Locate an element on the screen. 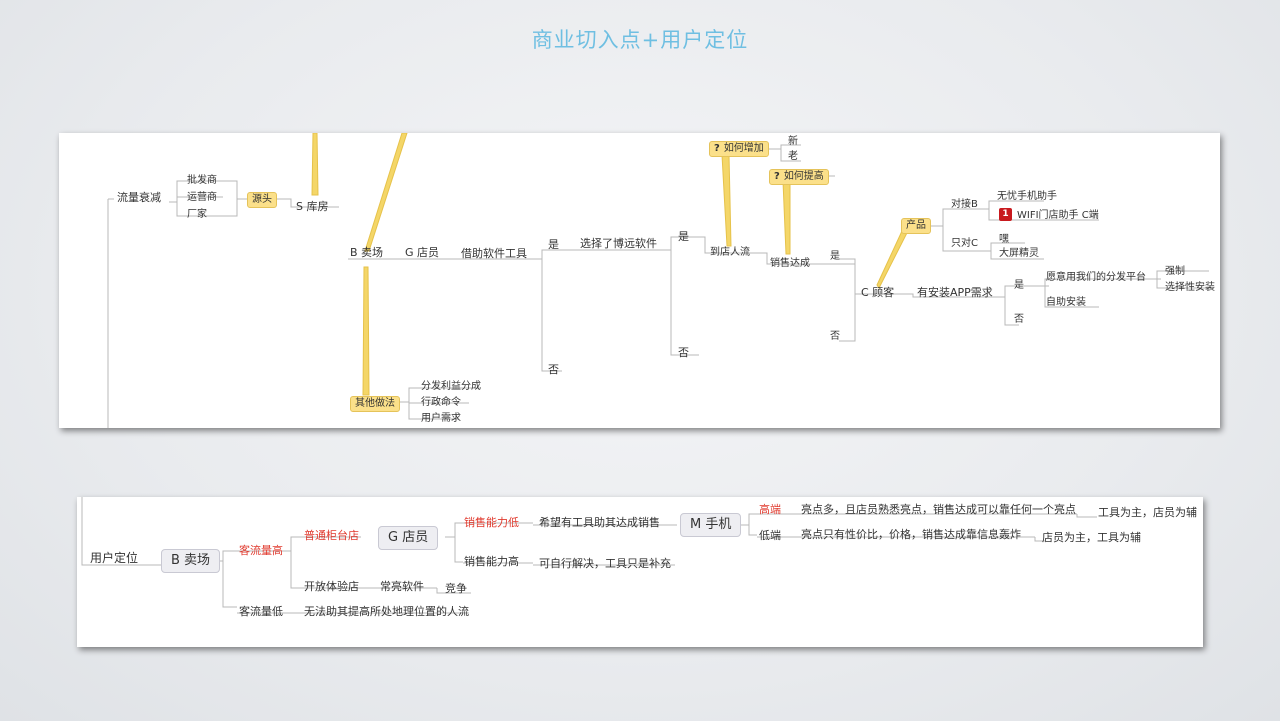 The height and width of the screenshot is (721, 1280). node-dianyuan: G 店员 is located at coordinates (422, 252).